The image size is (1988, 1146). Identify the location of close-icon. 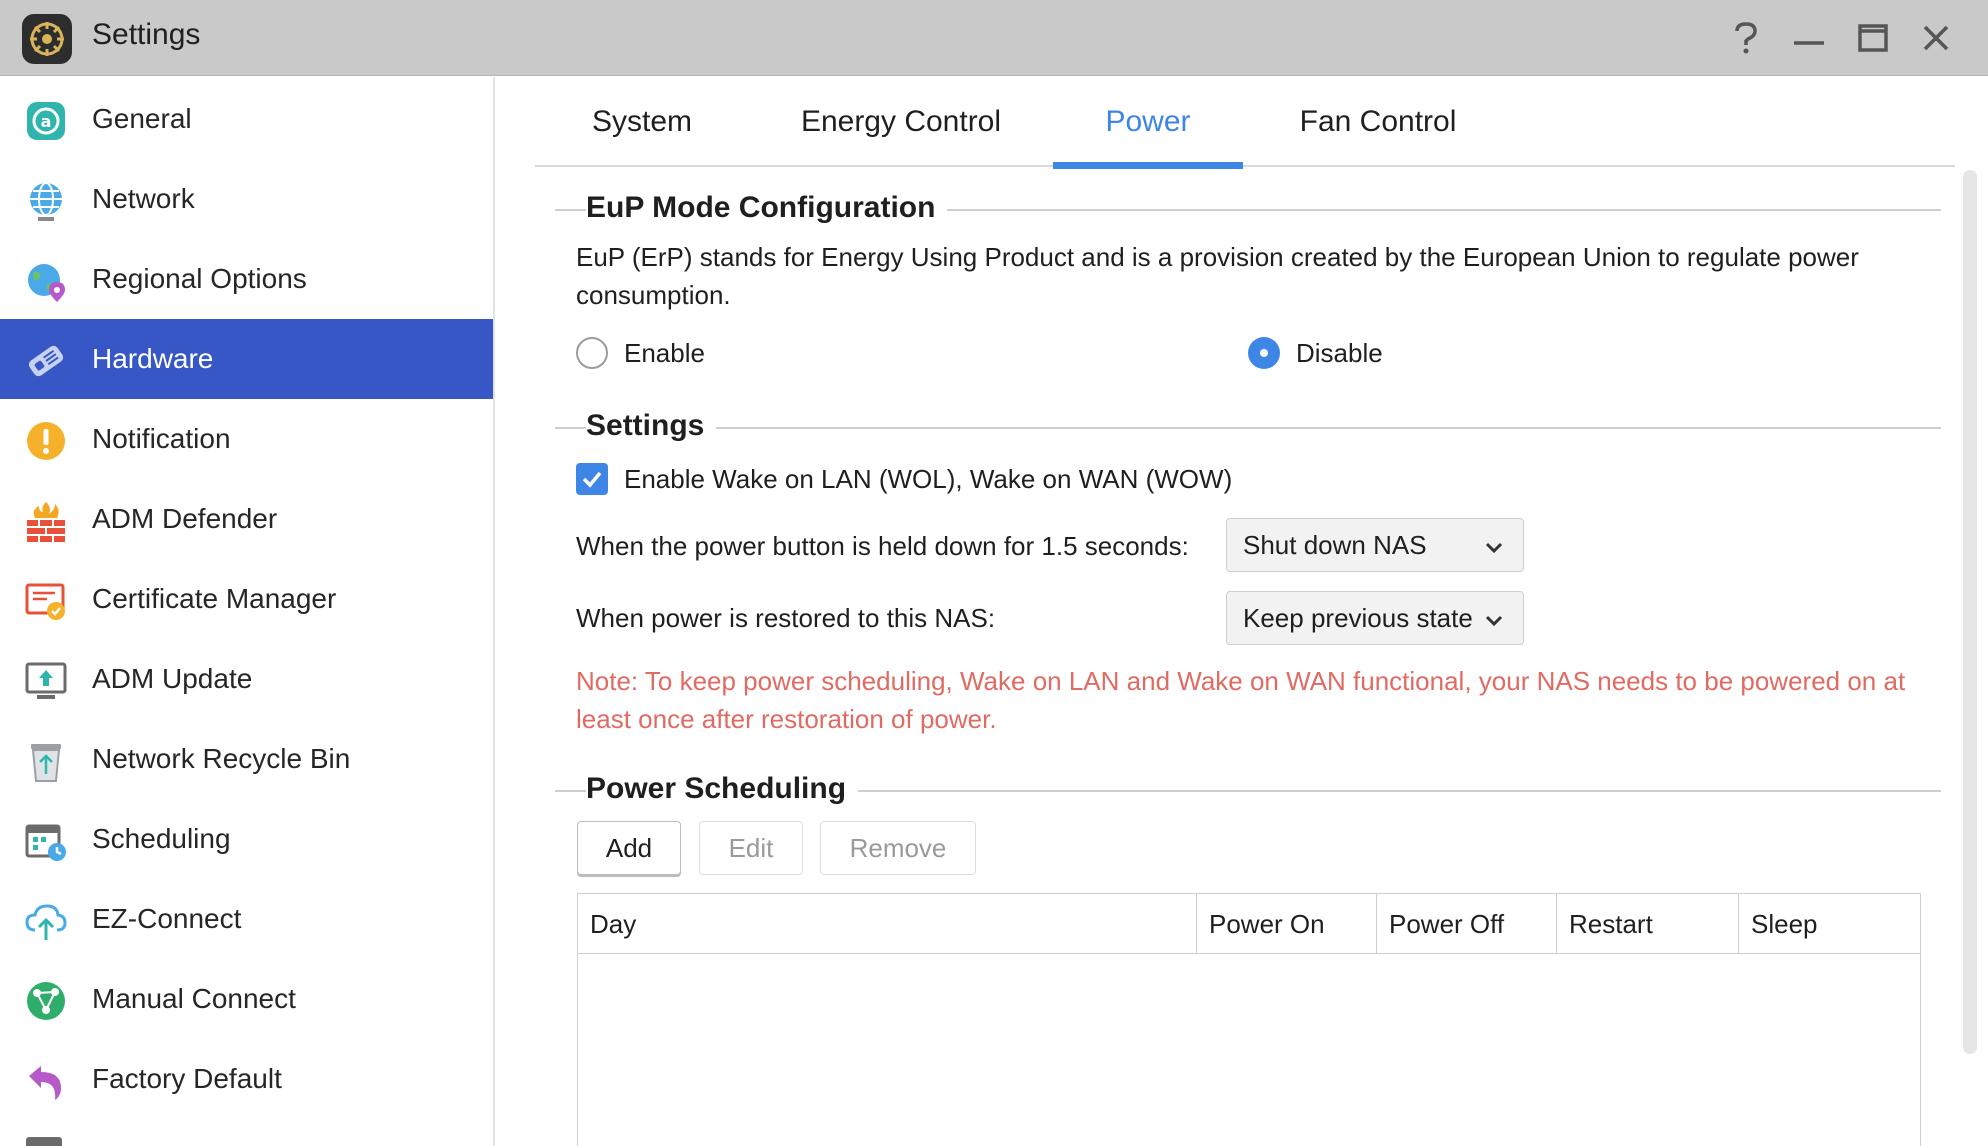
(1936, 38).